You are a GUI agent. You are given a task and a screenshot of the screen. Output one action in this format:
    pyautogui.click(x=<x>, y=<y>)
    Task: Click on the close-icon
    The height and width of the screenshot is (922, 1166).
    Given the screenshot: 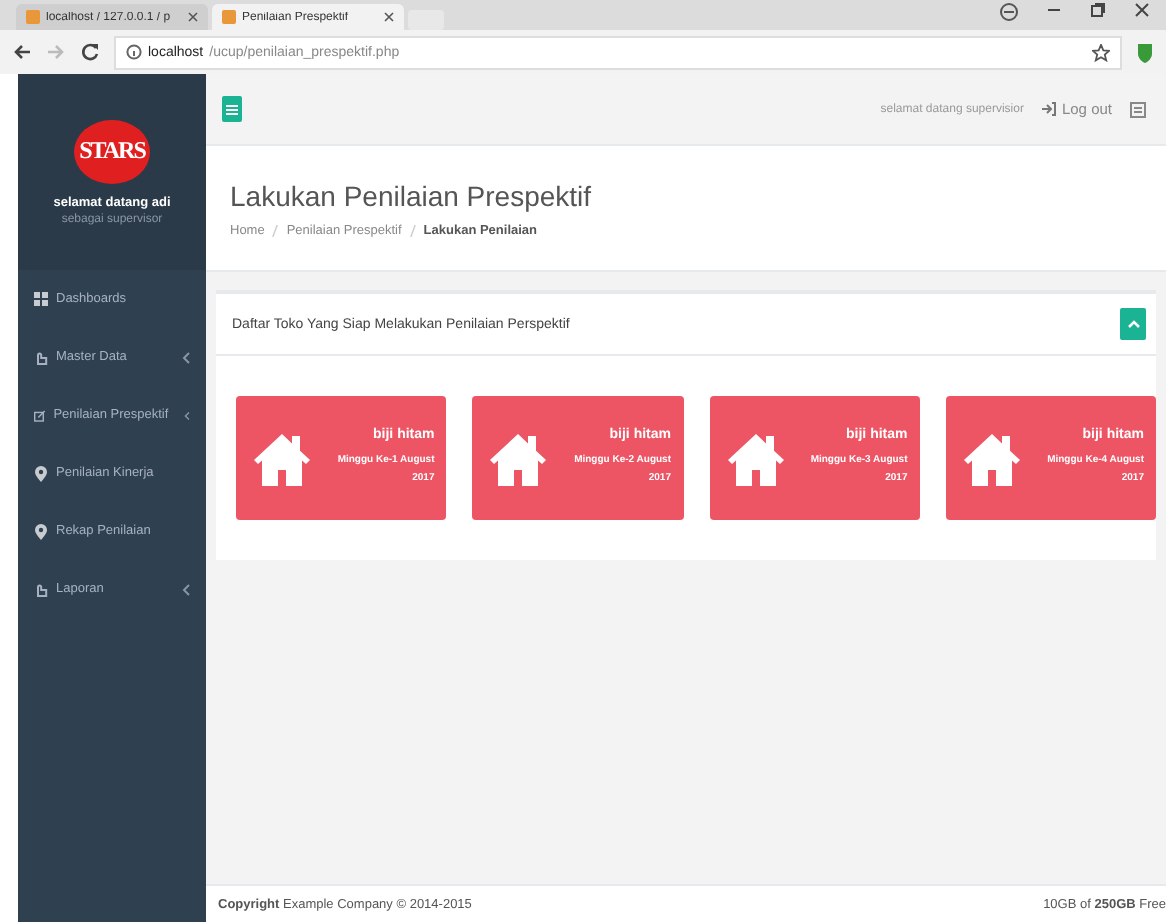 What is the action you would take?
    pyautogui.click(x=1142, y=10)
    